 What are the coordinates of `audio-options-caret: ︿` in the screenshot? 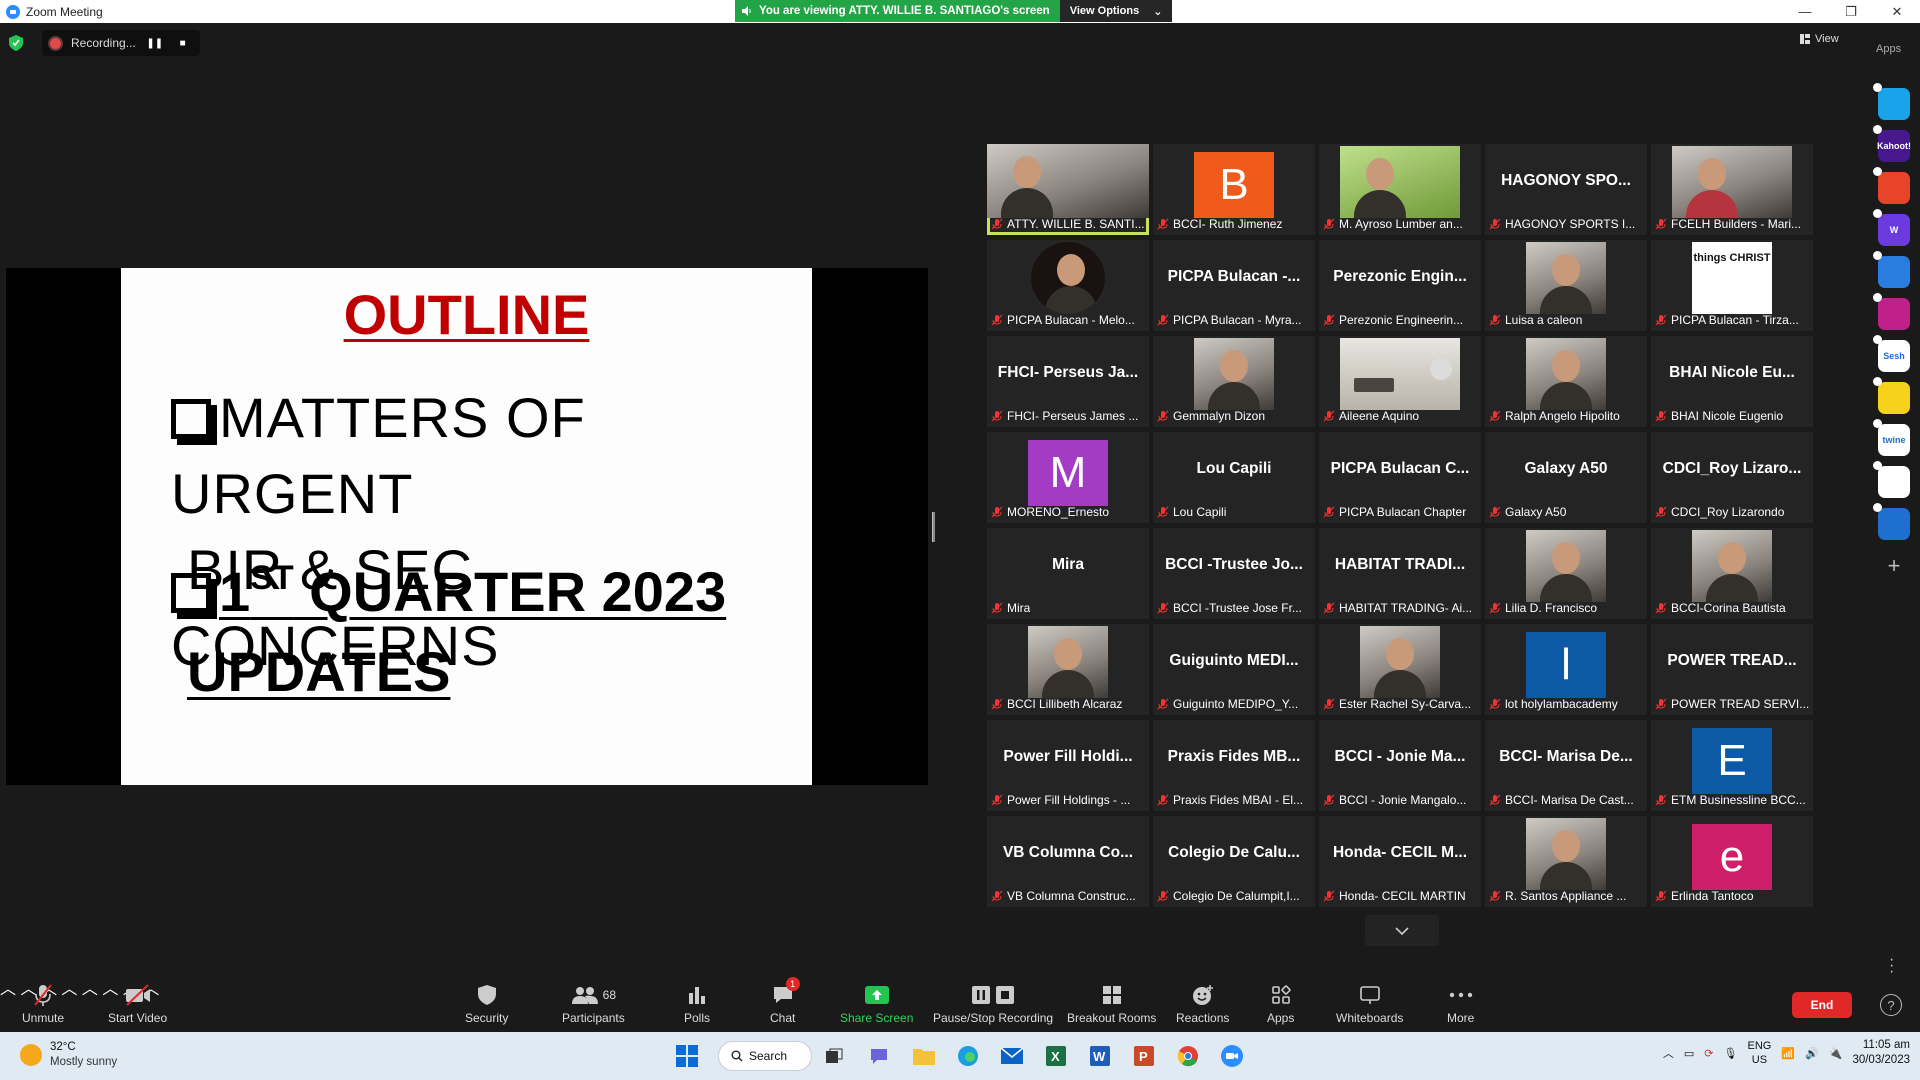 It's located at (8, 989).